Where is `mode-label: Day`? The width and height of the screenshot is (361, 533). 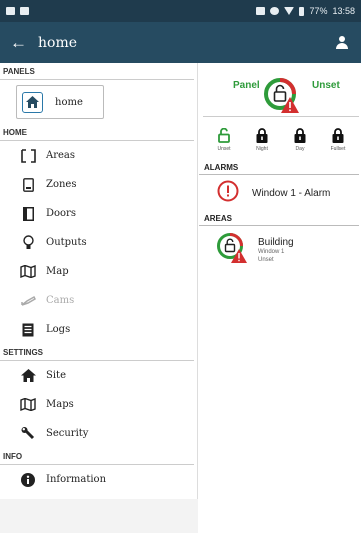 mode-label: Day is located at coordinates (300, 149).